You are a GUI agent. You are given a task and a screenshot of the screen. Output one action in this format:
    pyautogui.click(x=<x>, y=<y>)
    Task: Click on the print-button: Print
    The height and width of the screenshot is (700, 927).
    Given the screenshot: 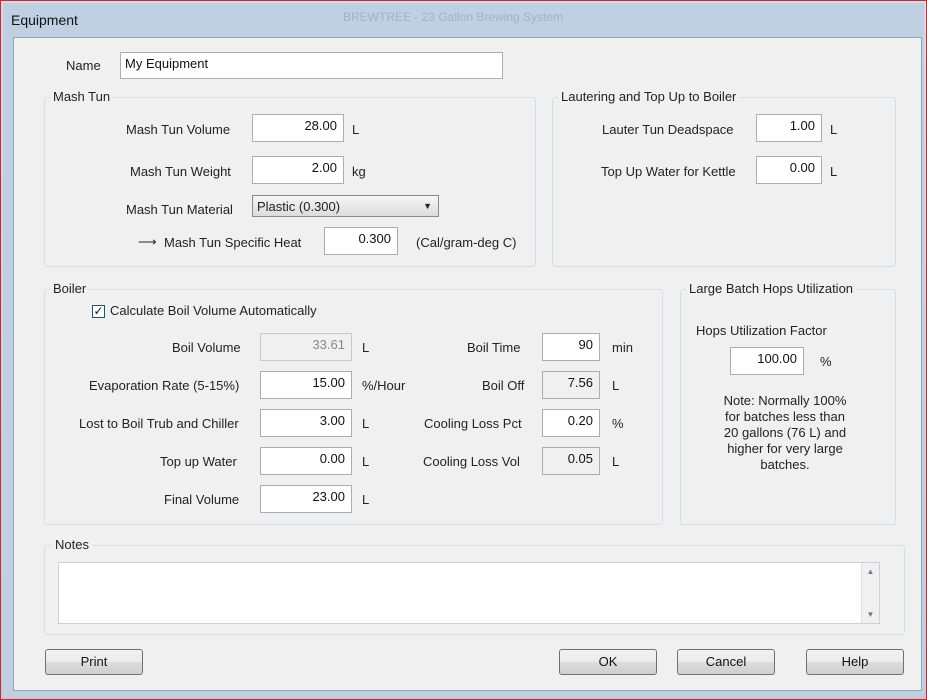 What is the action you would take?
    pyautogui.click(x=94, y=662)
    